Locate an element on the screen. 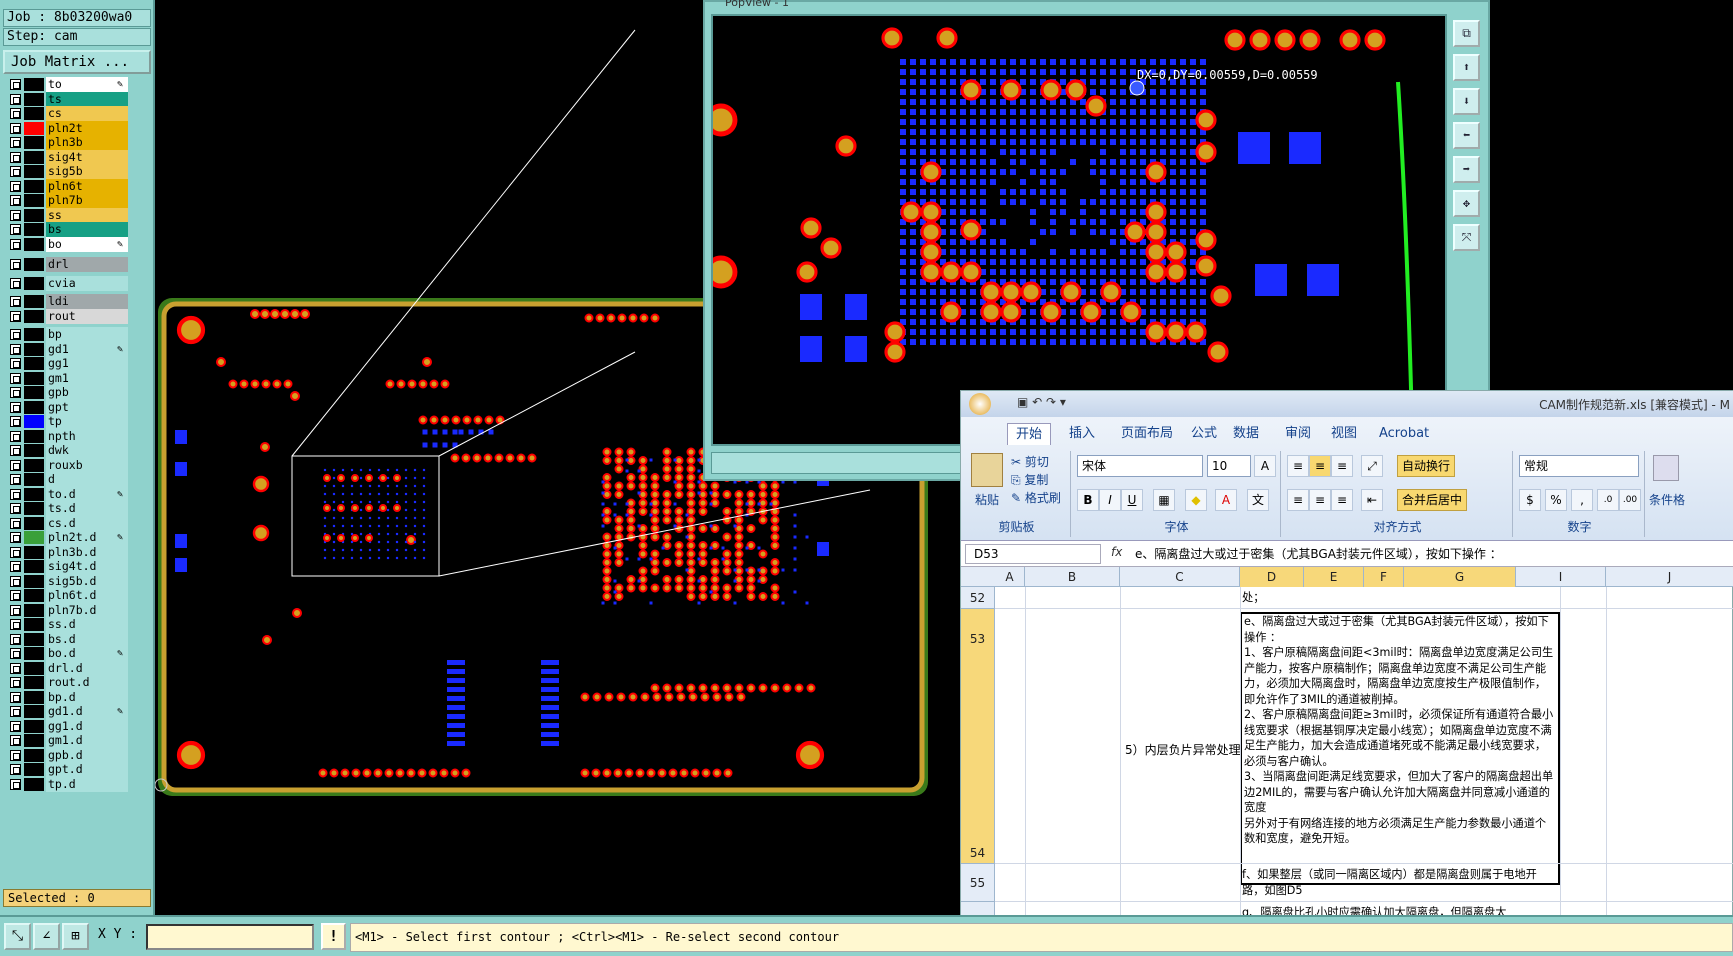  row-header: 53 is located at coordinates (978, 736).